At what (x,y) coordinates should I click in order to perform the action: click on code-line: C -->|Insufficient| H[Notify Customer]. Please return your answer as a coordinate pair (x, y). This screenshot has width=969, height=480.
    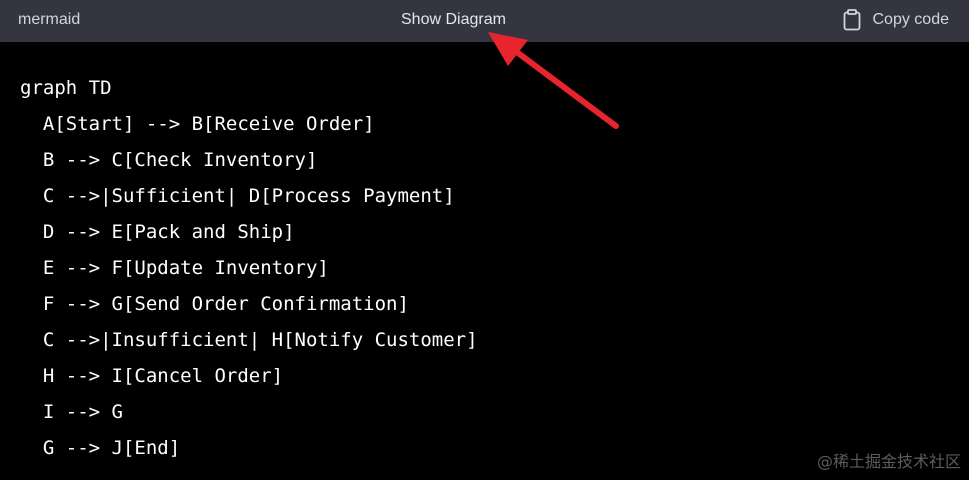
    Looking at the image, I should click on (249, 340).